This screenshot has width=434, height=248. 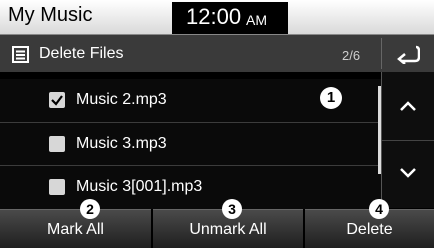 I want to click on unmark-all-label: Unmark All, so click(x=228, y=229).